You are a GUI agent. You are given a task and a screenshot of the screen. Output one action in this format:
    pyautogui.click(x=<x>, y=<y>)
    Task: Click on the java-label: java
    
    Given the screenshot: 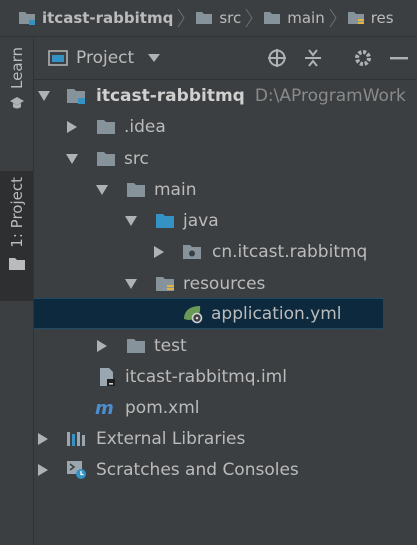 What is the action you would take?
    pyautogui.click(x=201, y=220)
    